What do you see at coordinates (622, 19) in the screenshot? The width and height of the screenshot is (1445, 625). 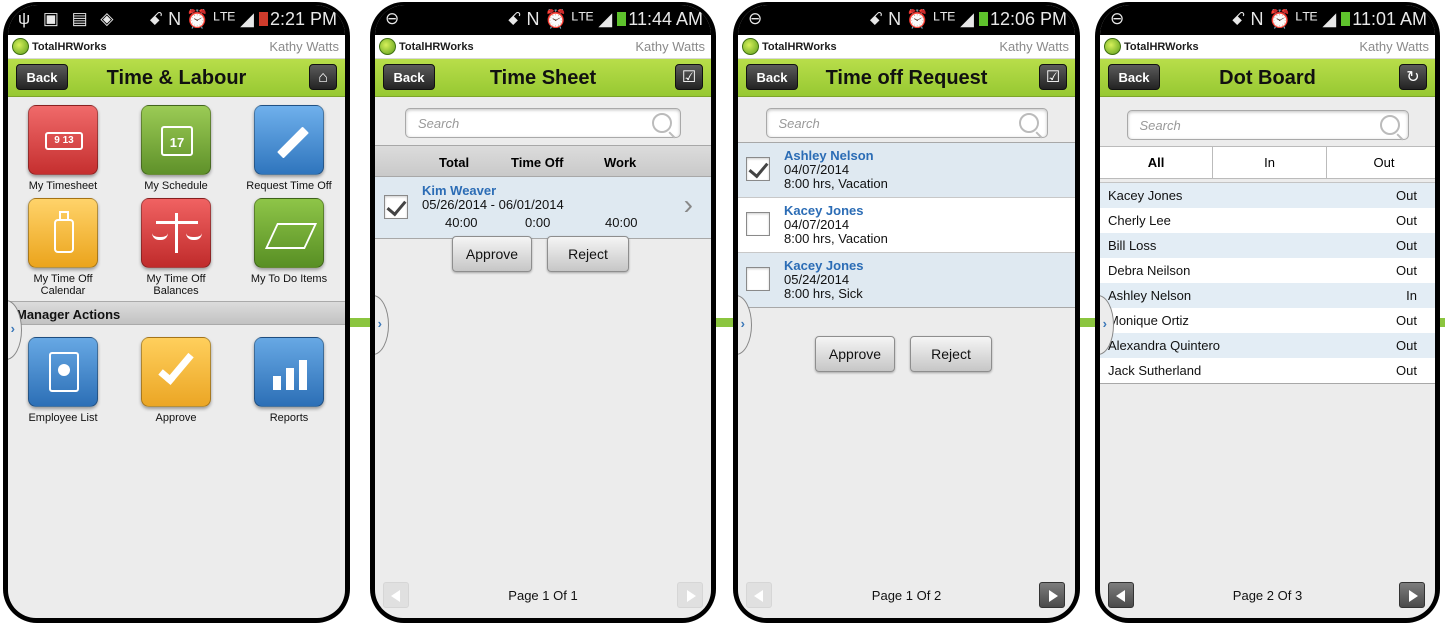 I see `battery-icon` at bounding box center [622, 19].